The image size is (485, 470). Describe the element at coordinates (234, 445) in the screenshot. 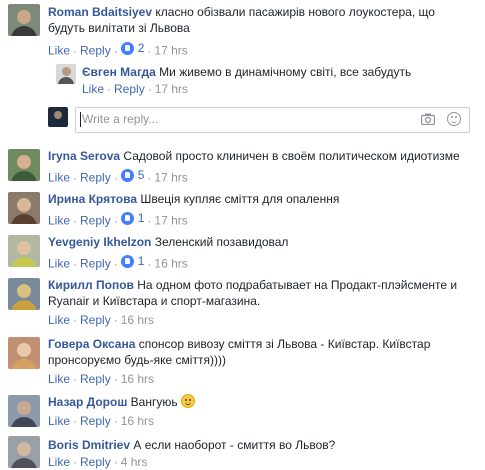

I see `comment-text: А если наоборот - смиття во Львов?` at that location.